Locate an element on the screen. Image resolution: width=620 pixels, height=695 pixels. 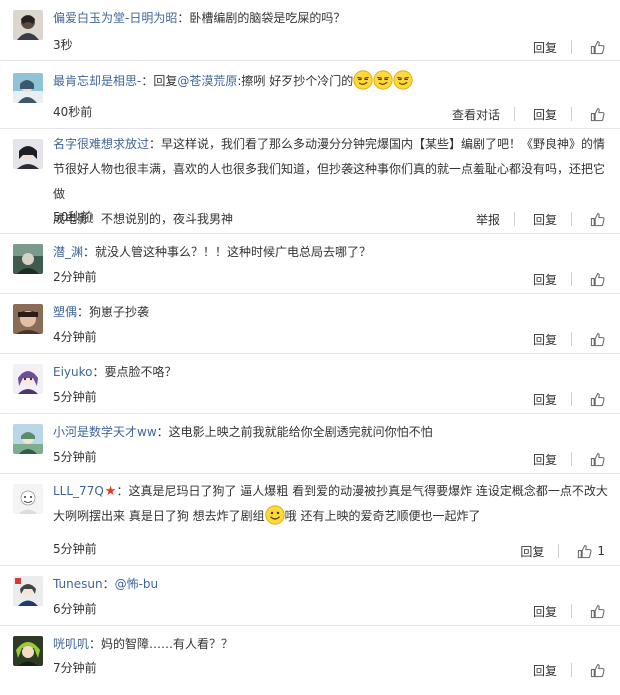
username-link: 最肯忘却是相思- is located at coordinates (97, 81).